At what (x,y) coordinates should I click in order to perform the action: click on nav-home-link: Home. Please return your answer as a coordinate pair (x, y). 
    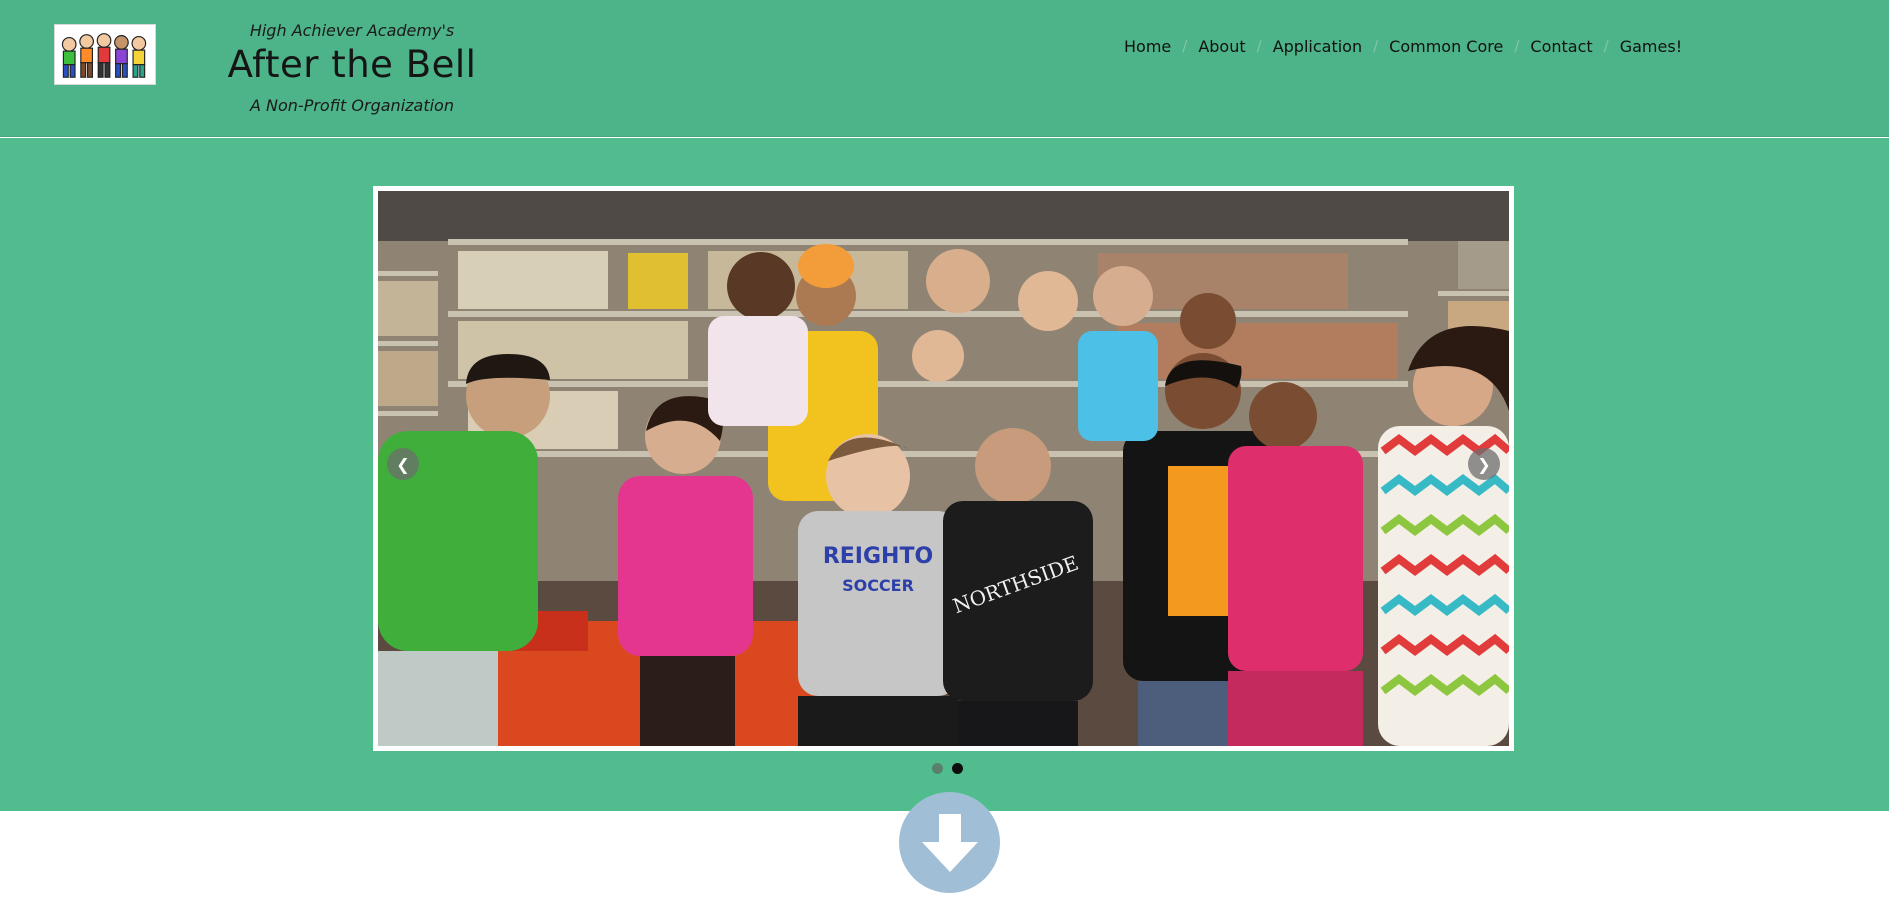
    Looking at the image, I should click on (1147, 46).